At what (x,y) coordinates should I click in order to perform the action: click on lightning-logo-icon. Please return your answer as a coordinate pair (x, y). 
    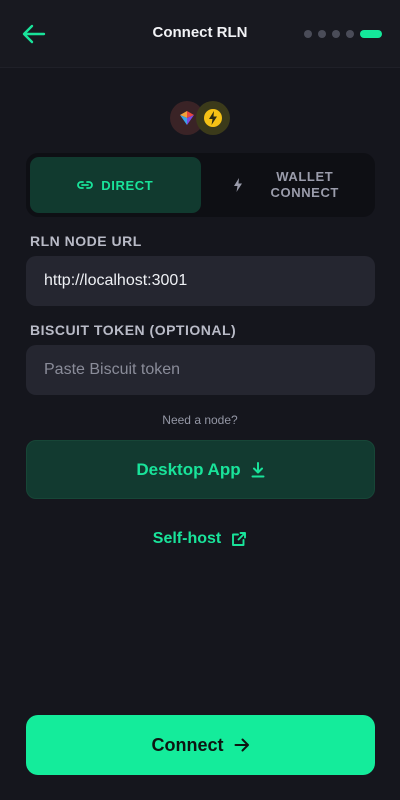
    Looking at the image, I should click on (213, 118).